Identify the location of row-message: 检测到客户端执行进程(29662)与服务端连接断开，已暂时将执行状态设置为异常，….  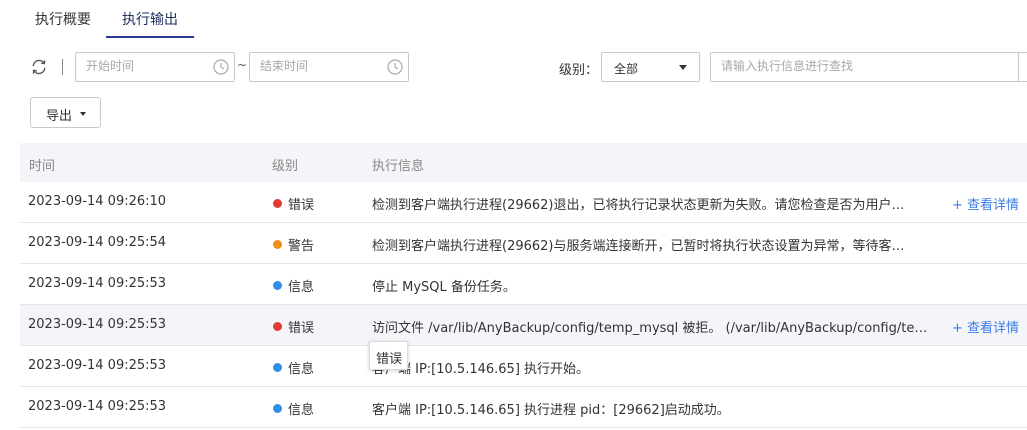
(638, 246).